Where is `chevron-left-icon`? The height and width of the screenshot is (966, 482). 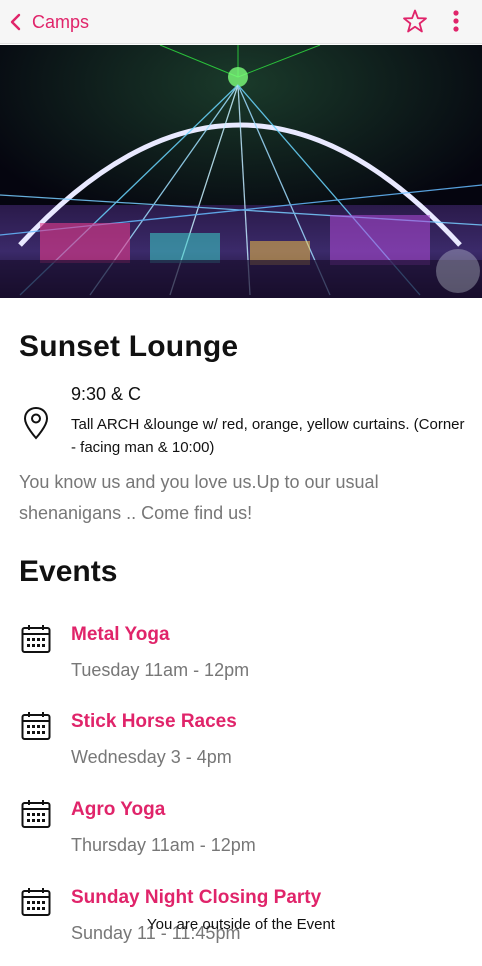
chevron-left-icon is located at coordinates (15, 22).